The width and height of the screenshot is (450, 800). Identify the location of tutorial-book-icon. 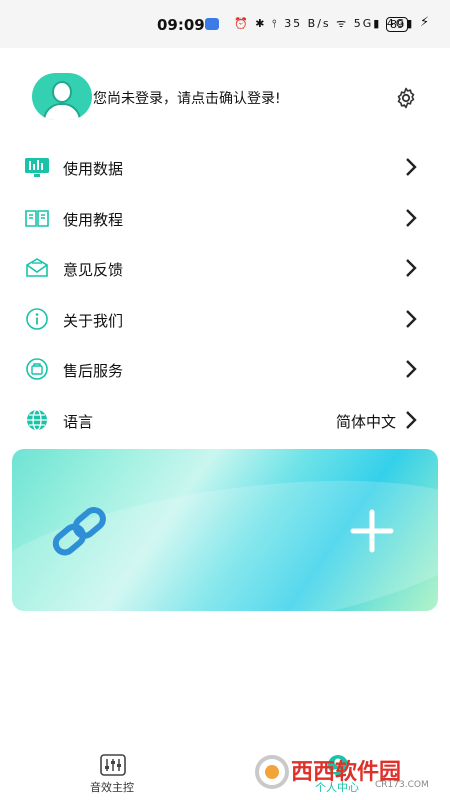
(37, 218).